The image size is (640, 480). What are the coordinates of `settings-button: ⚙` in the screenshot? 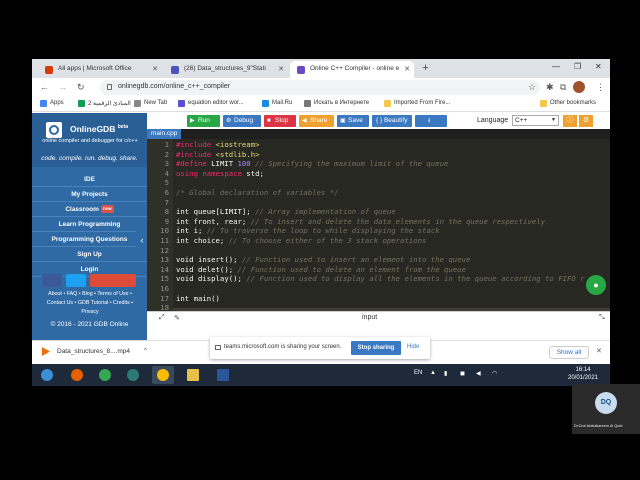 It's located at (586, 121).